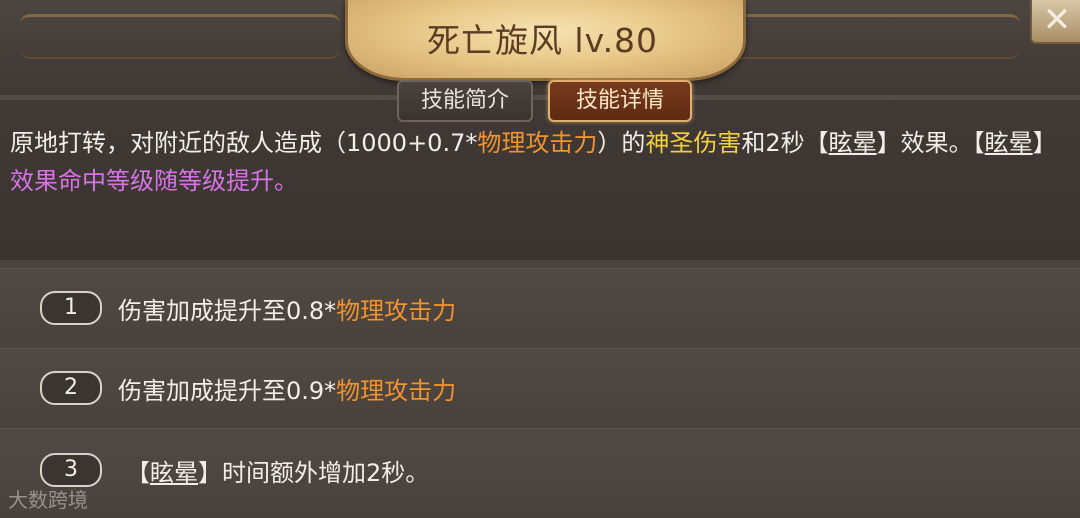  Describe the element at coordinates (227, 391) in the screenshot. I see `upgrade-desc: 伤害加成提升至0.9*` at that location.